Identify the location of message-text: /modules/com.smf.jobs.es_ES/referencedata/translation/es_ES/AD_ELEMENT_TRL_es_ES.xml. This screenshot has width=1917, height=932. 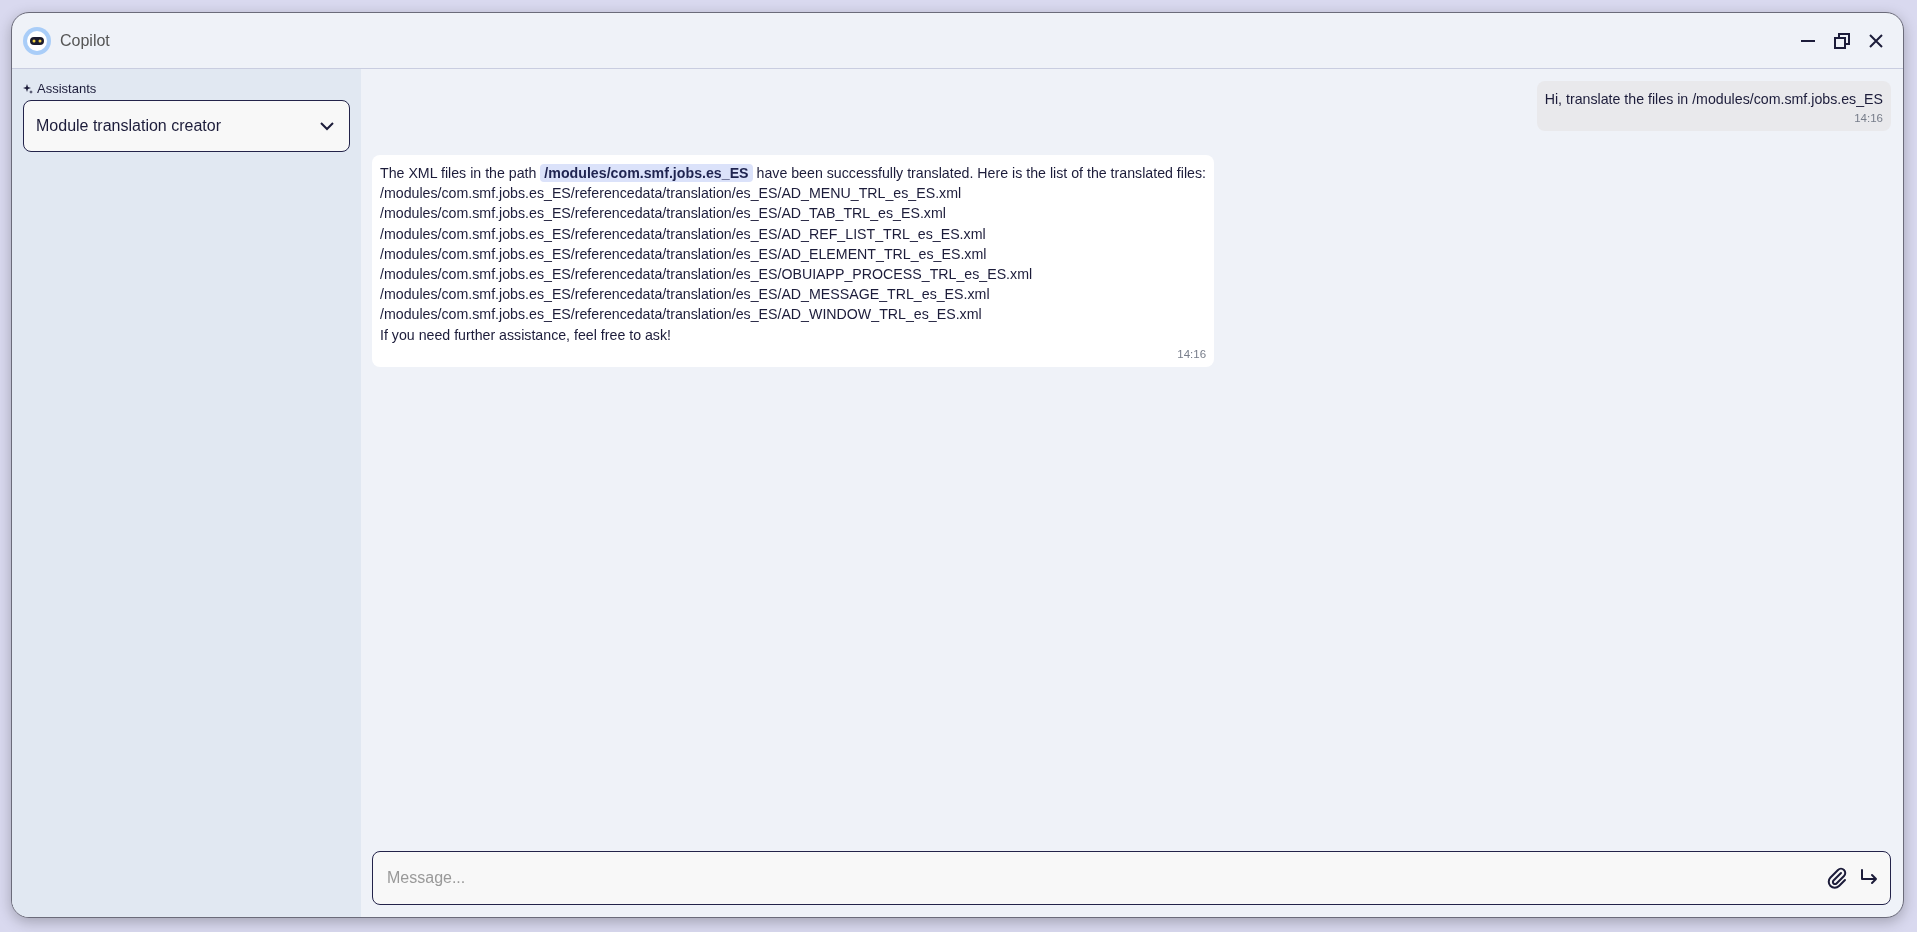
(684, 254).